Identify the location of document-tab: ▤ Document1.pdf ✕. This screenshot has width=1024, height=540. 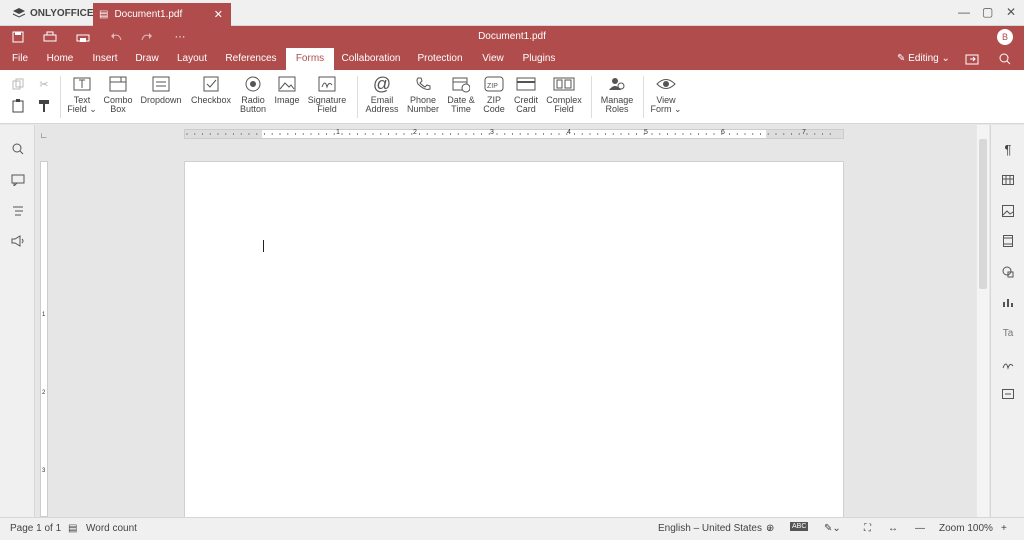
(162, 14).